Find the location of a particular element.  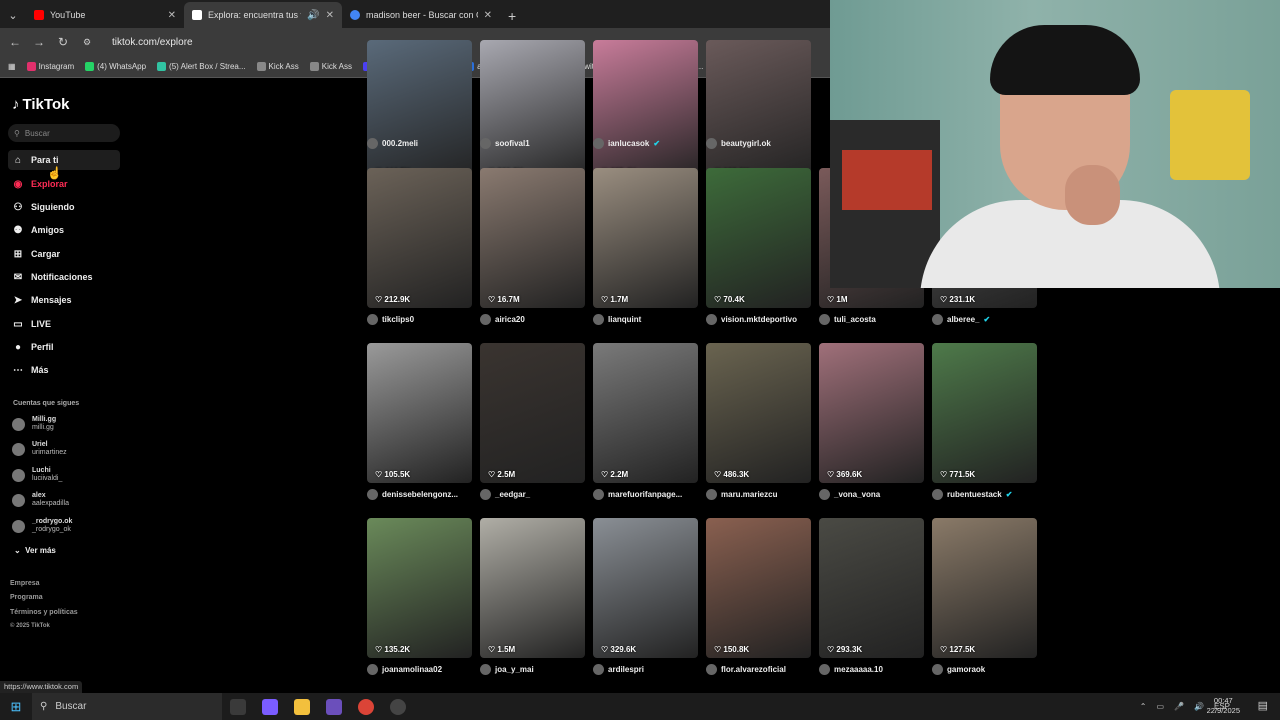

video-author: 000.2meli is located at coordinates (392, 143).